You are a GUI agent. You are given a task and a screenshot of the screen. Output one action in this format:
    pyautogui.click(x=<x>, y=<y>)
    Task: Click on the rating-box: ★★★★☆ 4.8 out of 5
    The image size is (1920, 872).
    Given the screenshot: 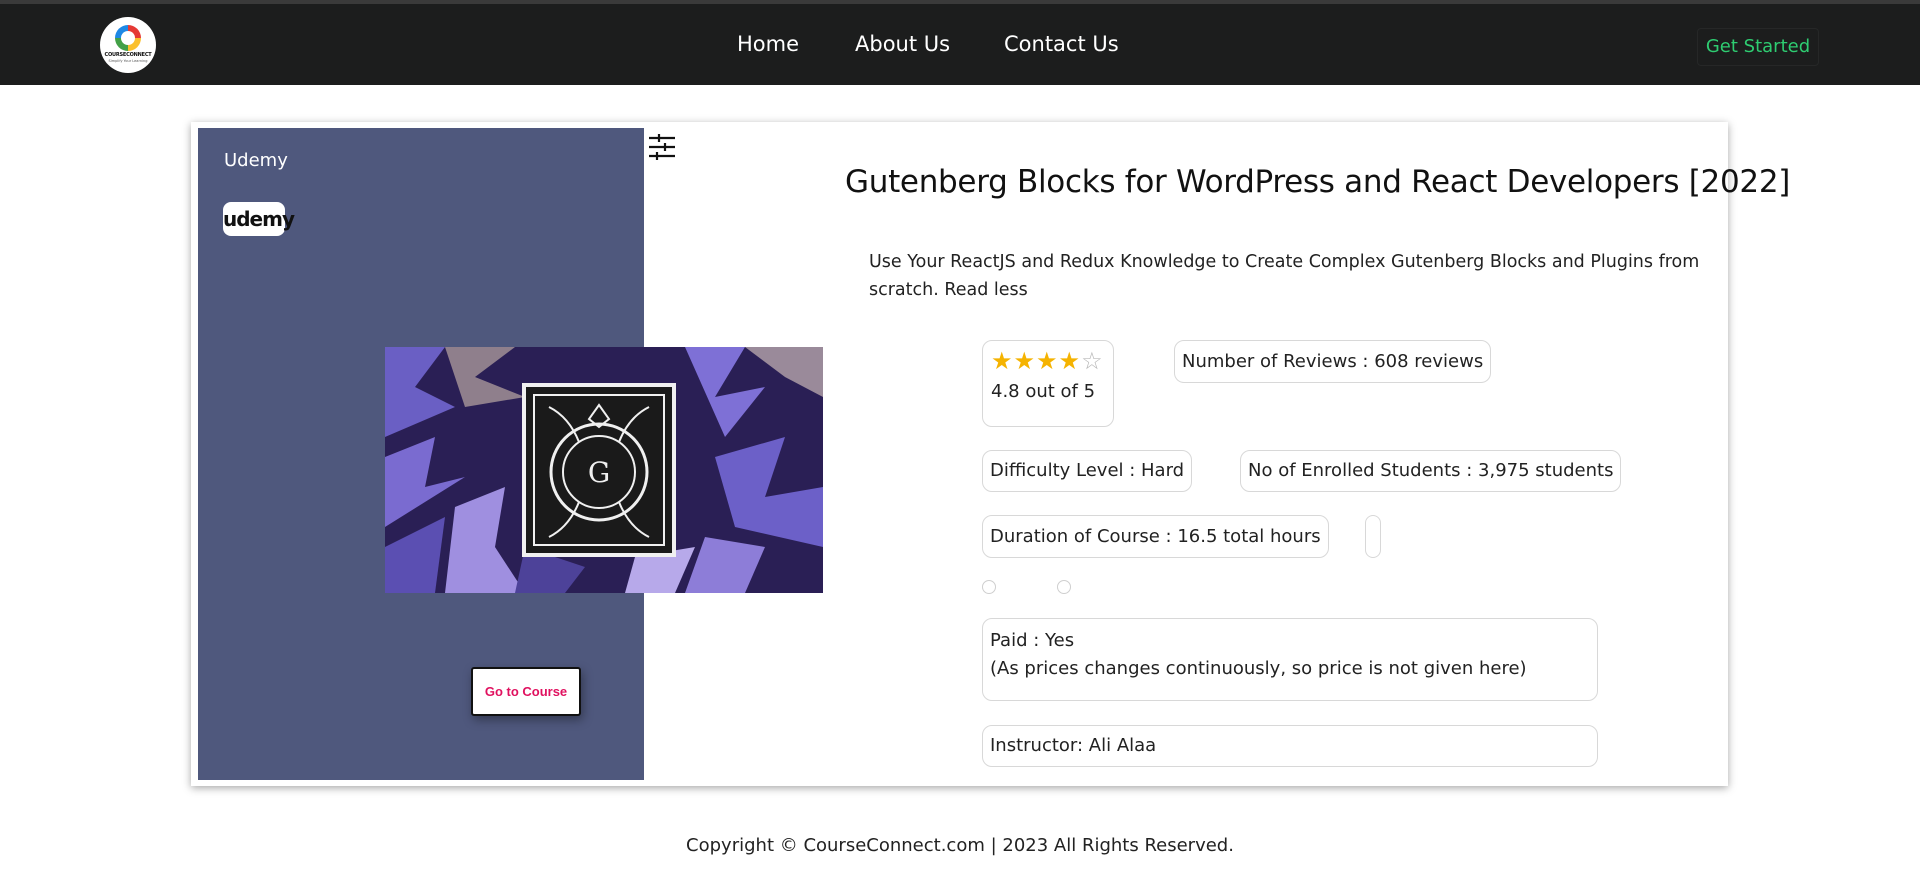 What is the action you would take?
    pyautogui.click(x=1048, y=383)
    